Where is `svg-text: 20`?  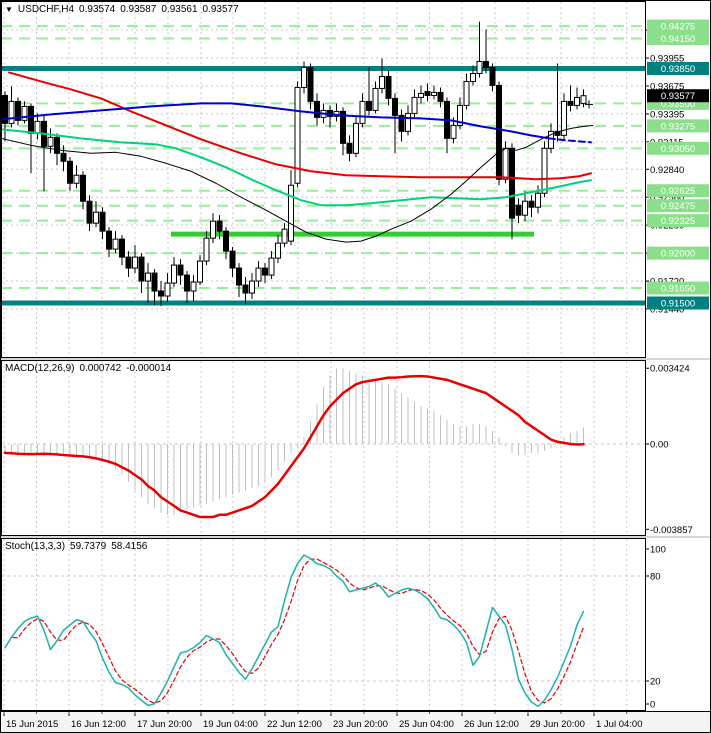
svg-text: 20 is located at coordinates (655, 682).